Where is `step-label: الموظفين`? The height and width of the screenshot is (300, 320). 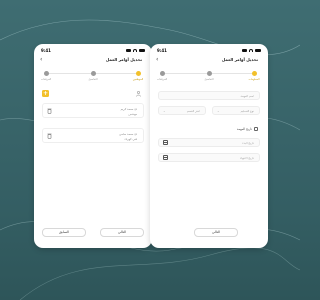
step-label: الموظفين is located at coordinates (138, 79).